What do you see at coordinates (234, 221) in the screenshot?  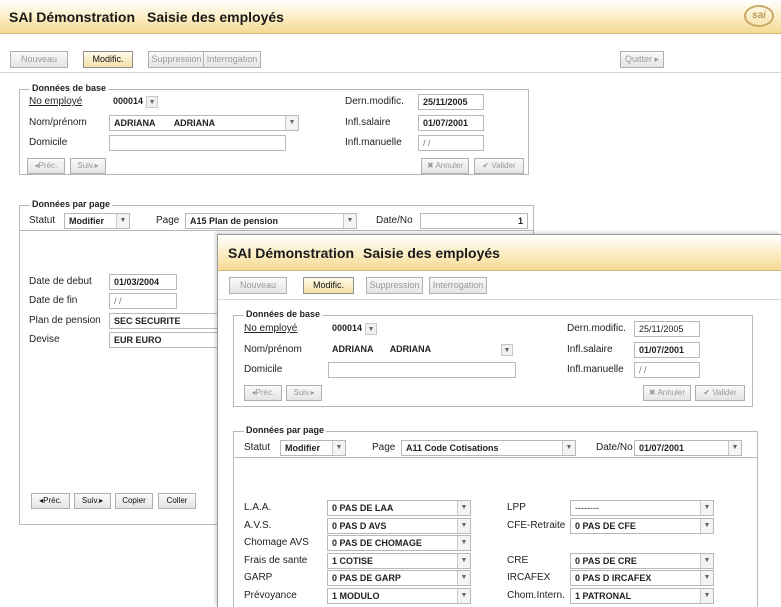 I see `page-value: A15 Plan de pension` at bounding box center [234, 221].